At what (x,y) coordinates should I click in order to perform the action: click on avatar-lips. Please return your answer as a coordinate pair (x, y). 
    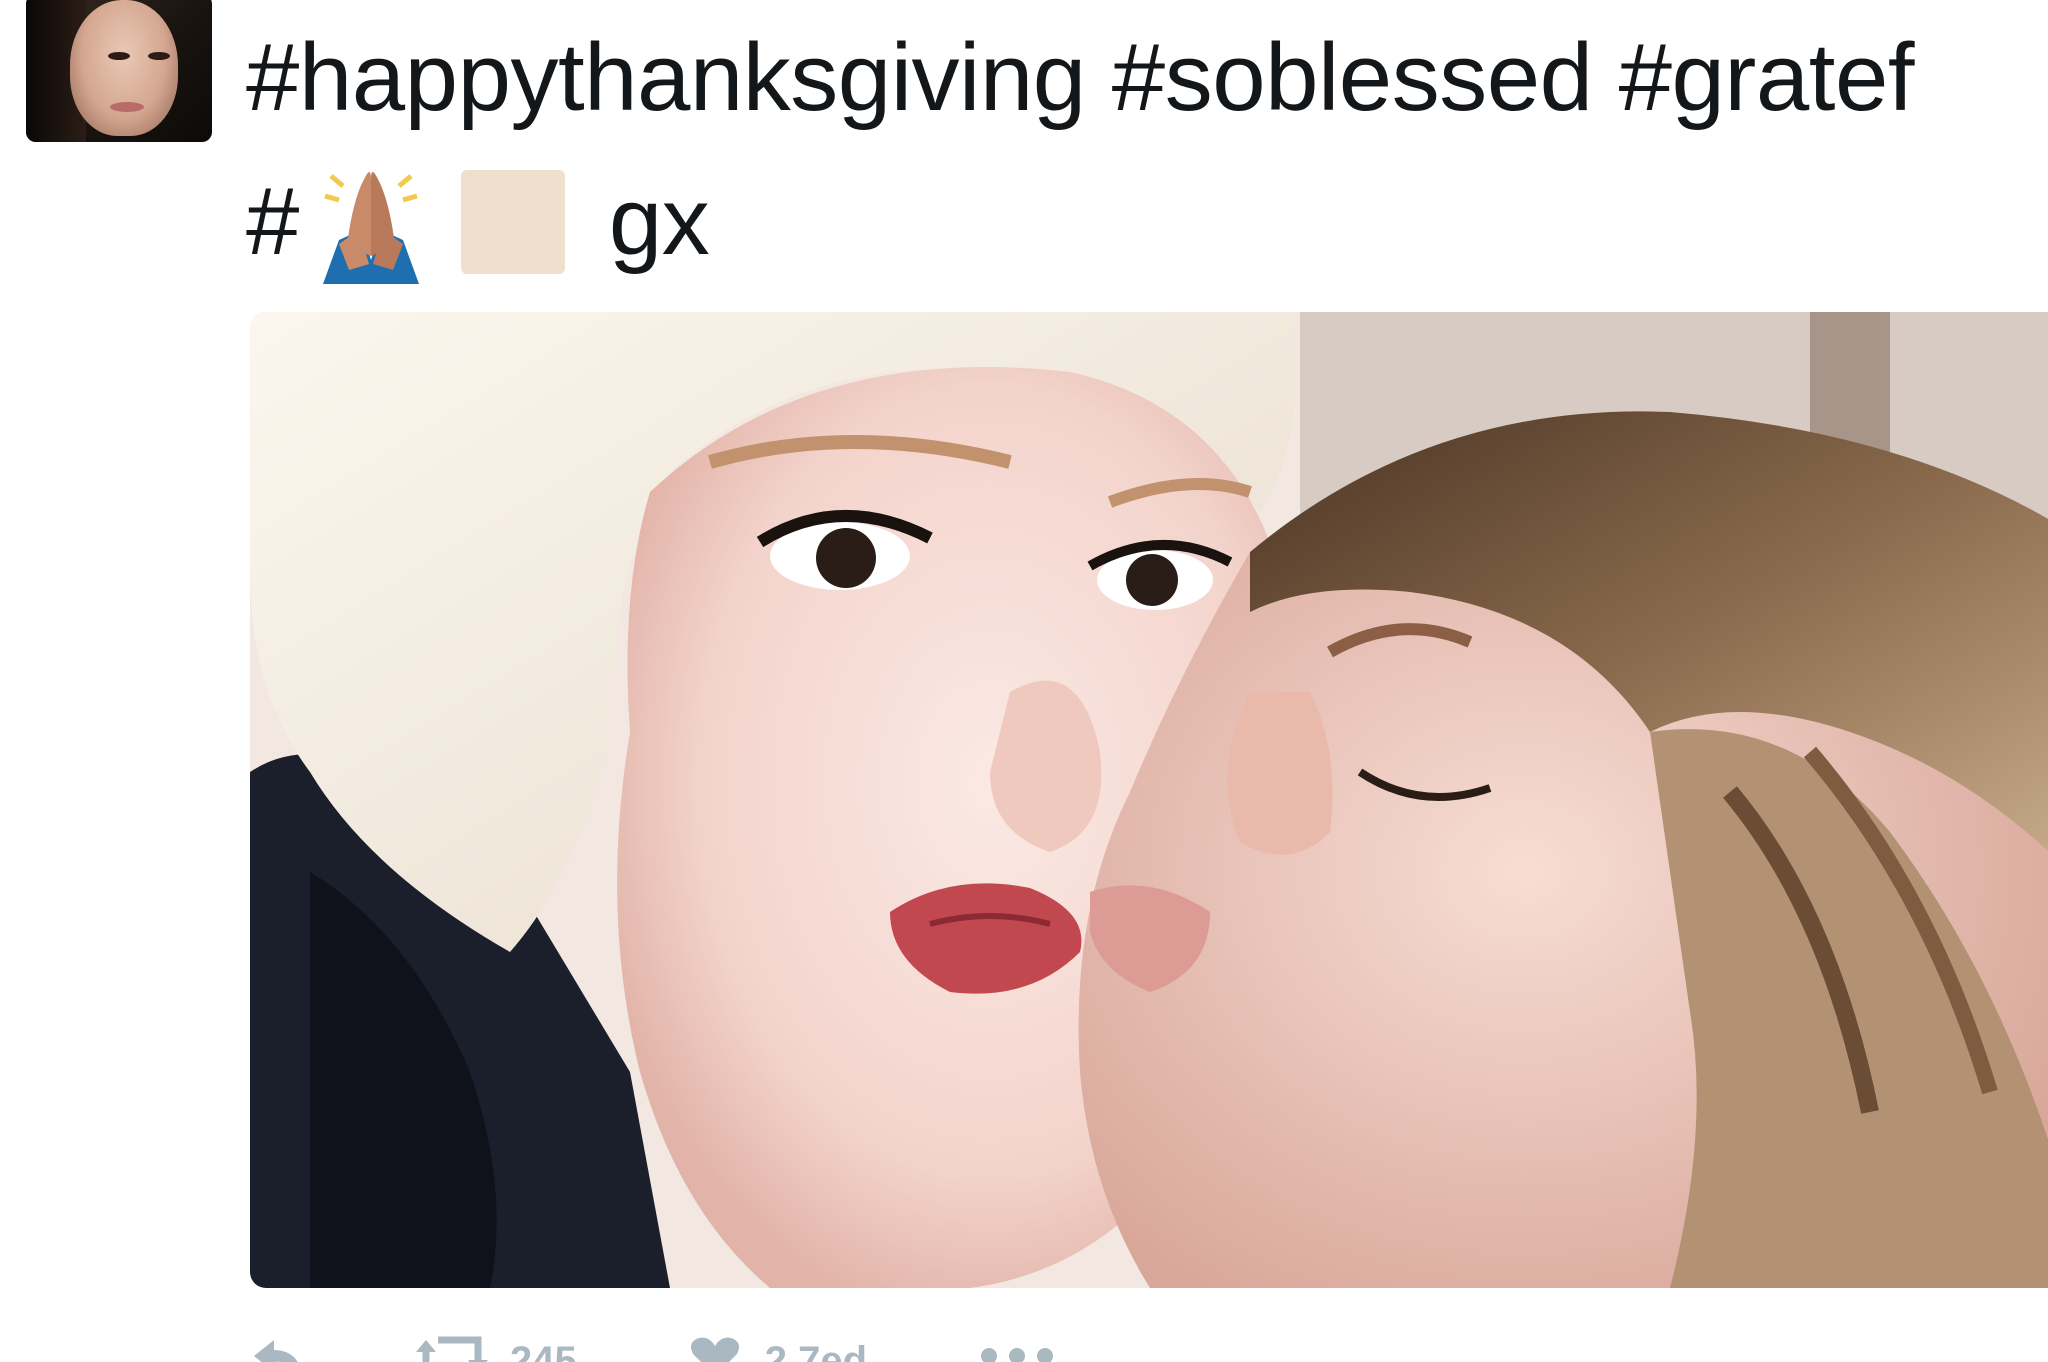
    Looking at the image, I should click on (127, 107).